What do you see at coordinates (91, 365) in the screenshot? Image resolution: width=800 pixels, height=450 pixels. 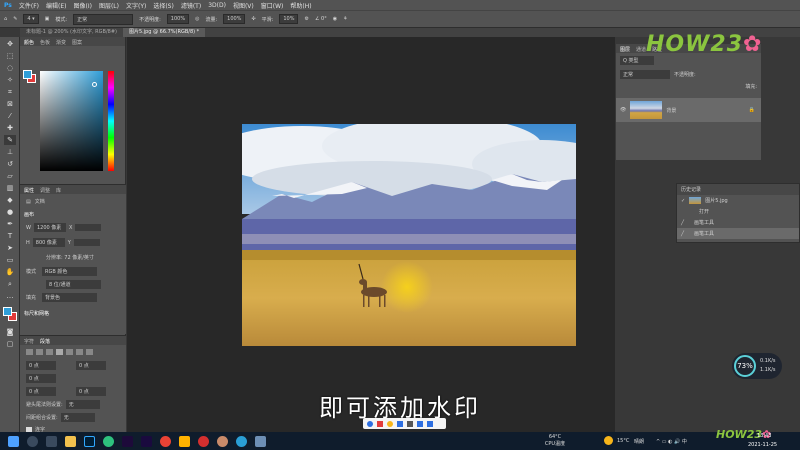 I see `indent-right-input: 0 点` at bounding box center [91, 365].